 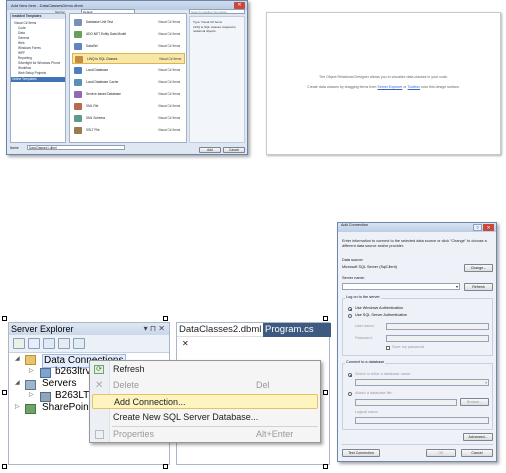 I want to click on category-tree-item: Data, so click(x=21, y=33).